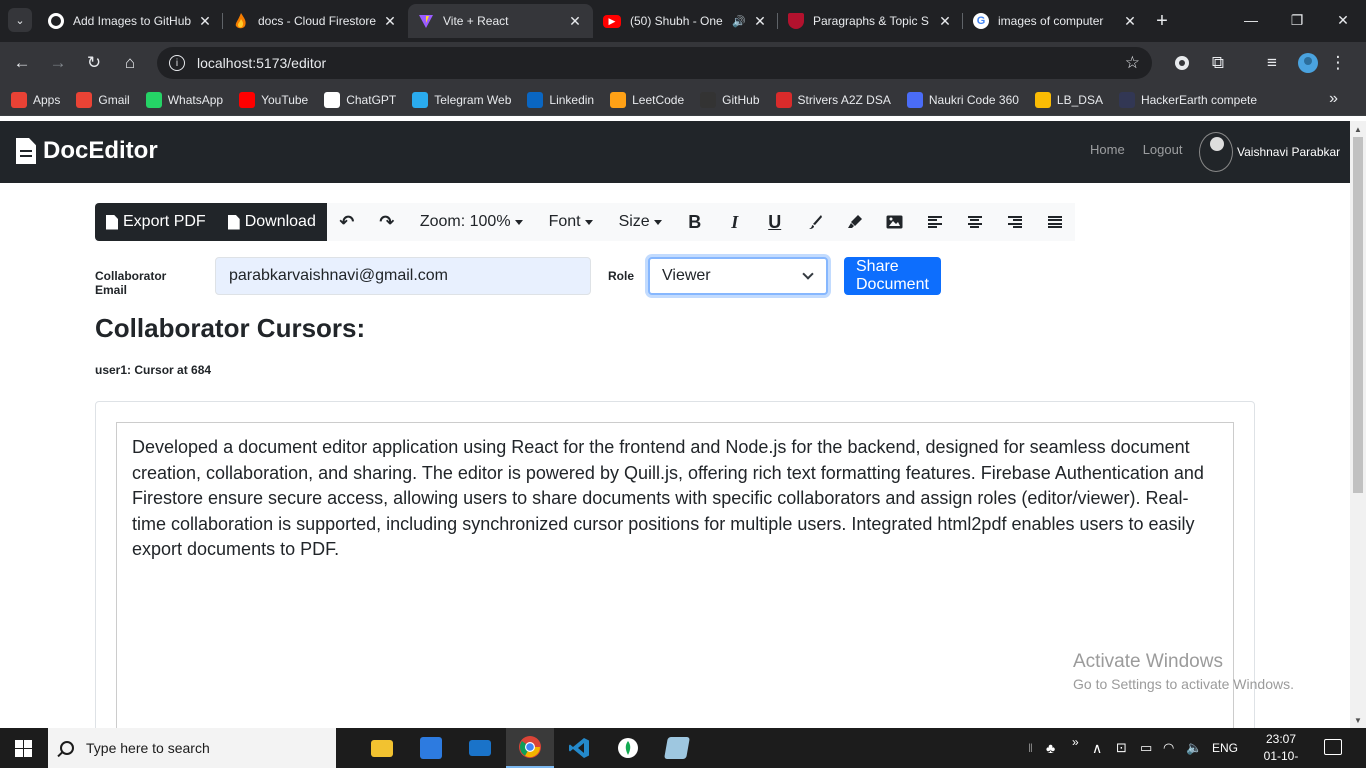 The height and width of the screenshot is (768, 1366). Describe the element at coordinates (382, 748) in the screenshot. I see `file-explorer-icon` at that location.